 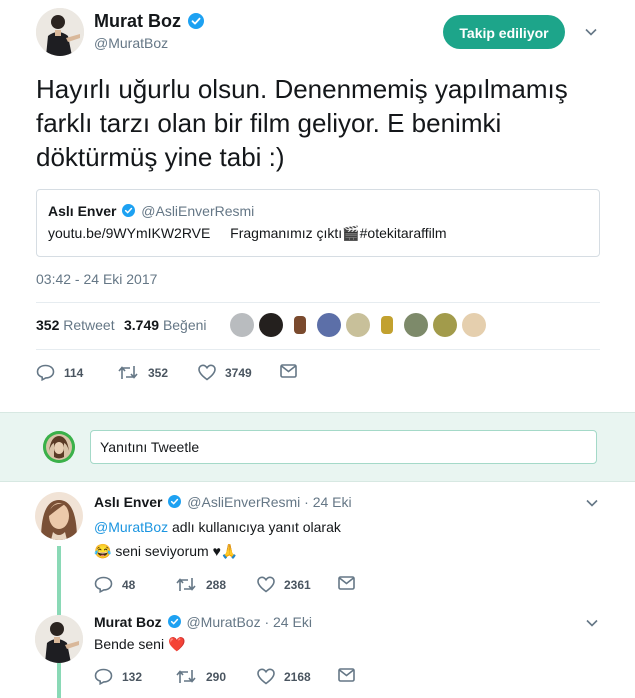 I want to click on author-avatar, so click(x=60, y=32).